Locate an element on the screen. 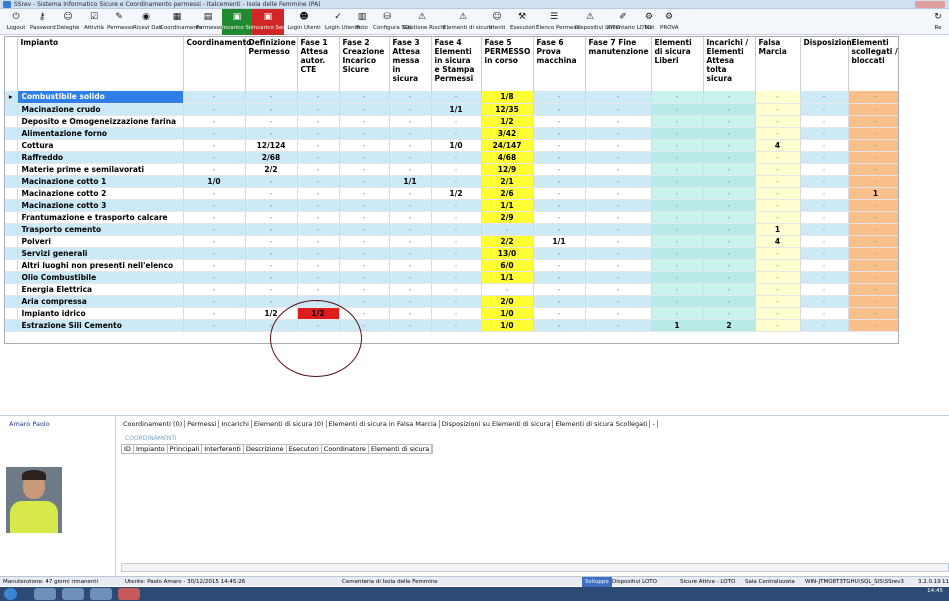  table-row: Polveri - - - - - -2/2 1/1- - -4- - is located at coordinates (451, 241).